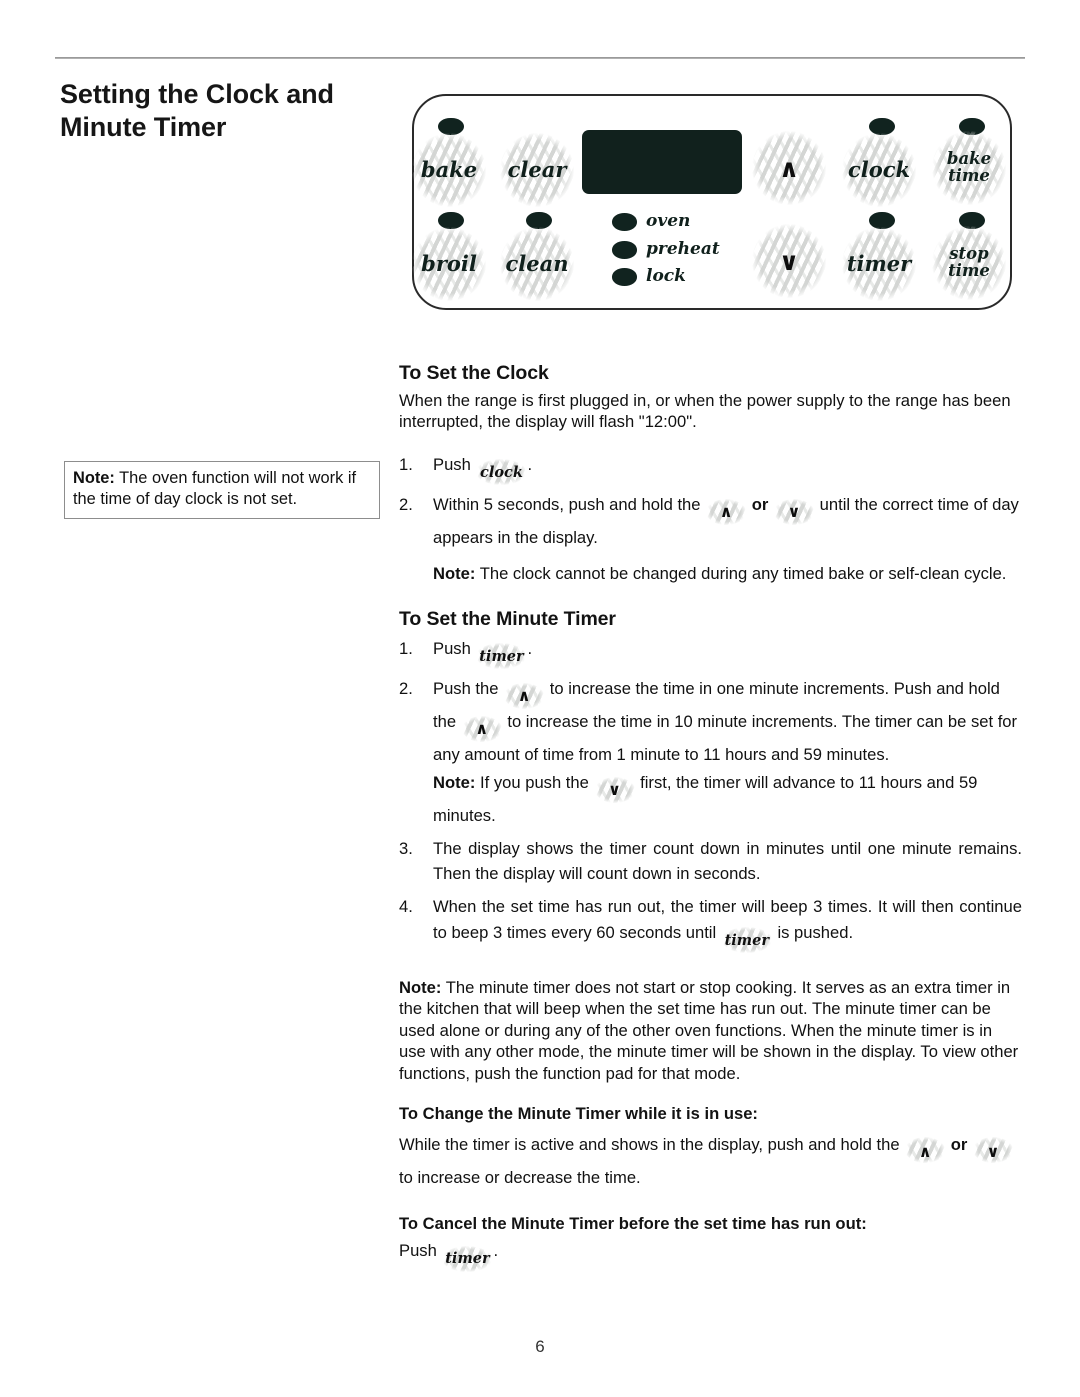  I want to click on pad-clear-label: clear, so click(537, 169).